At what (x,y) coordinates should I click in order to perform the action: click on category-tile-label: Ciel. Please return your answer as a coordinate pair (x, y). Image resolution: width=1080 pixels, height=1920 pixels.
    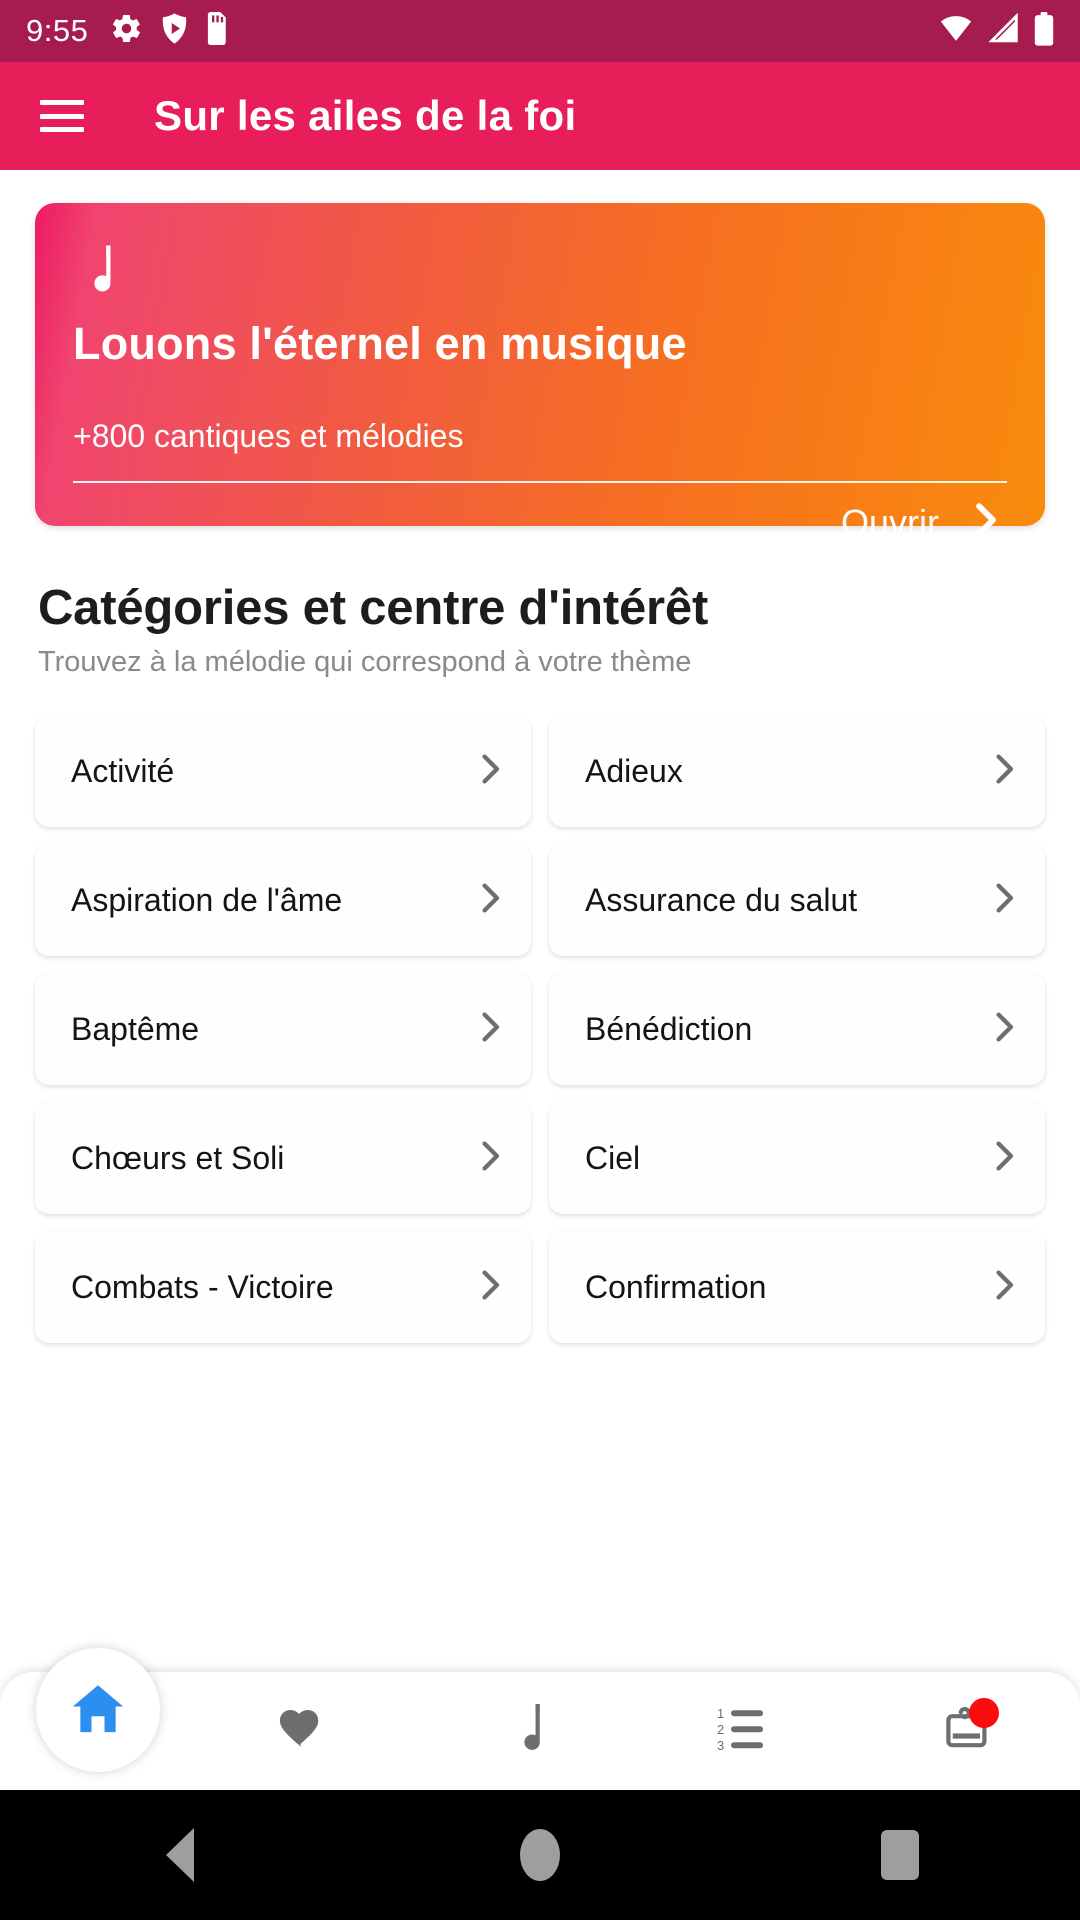
    Looking at the image, I should click on (613, 1157).